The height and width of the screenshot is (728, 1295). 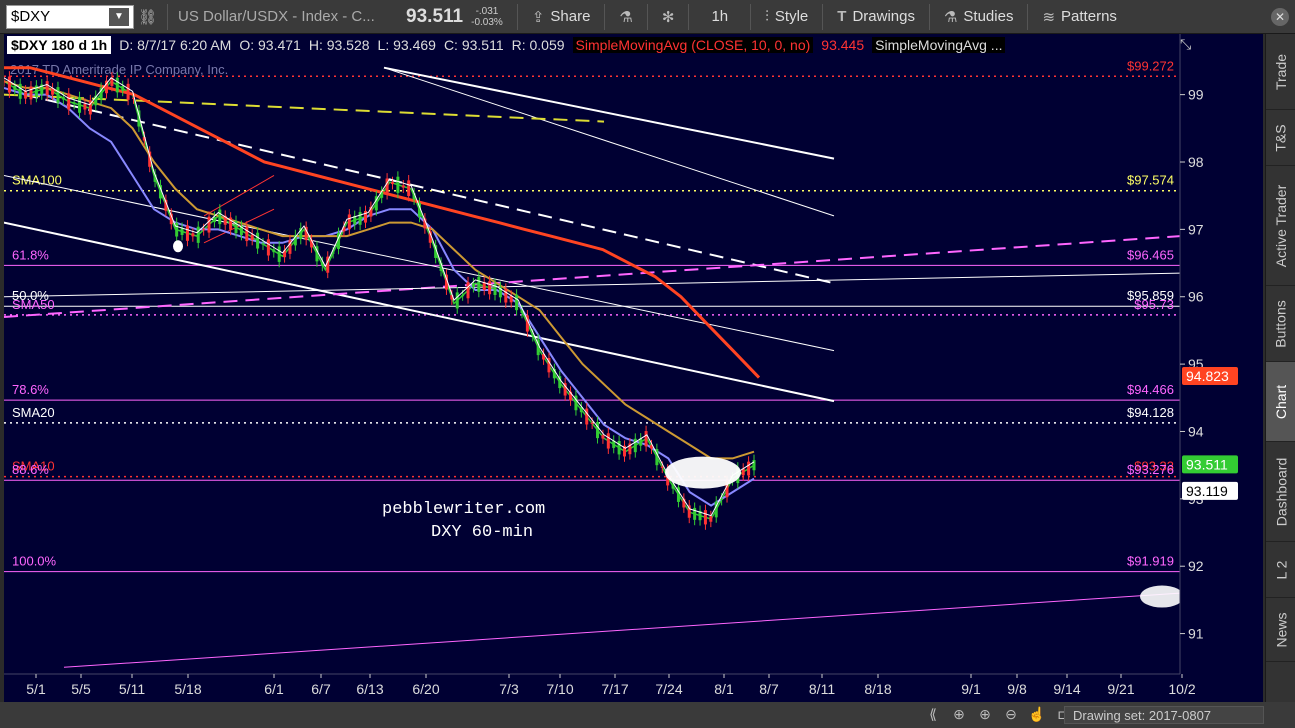 I want to click on zoom-in-icon: ⊕, so click(x=985, y=714).